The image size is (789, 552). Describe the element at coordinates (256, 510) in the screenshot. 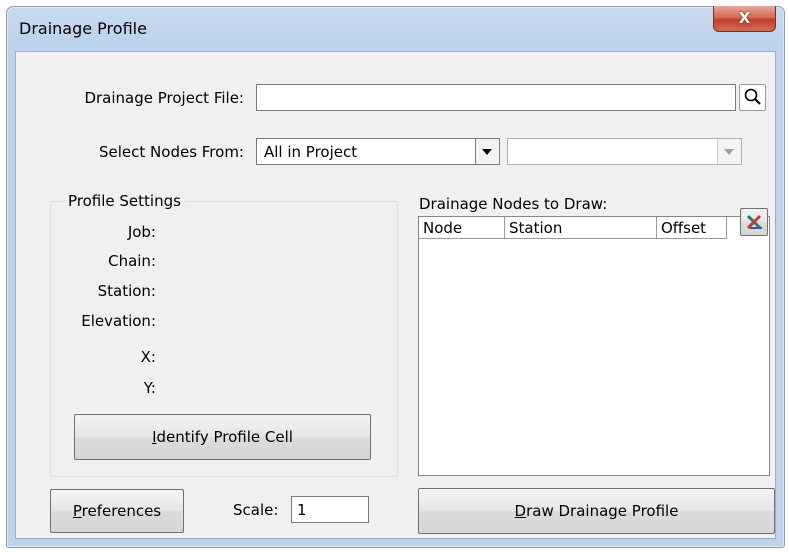

I see `scale-label: Scale:` at that location.